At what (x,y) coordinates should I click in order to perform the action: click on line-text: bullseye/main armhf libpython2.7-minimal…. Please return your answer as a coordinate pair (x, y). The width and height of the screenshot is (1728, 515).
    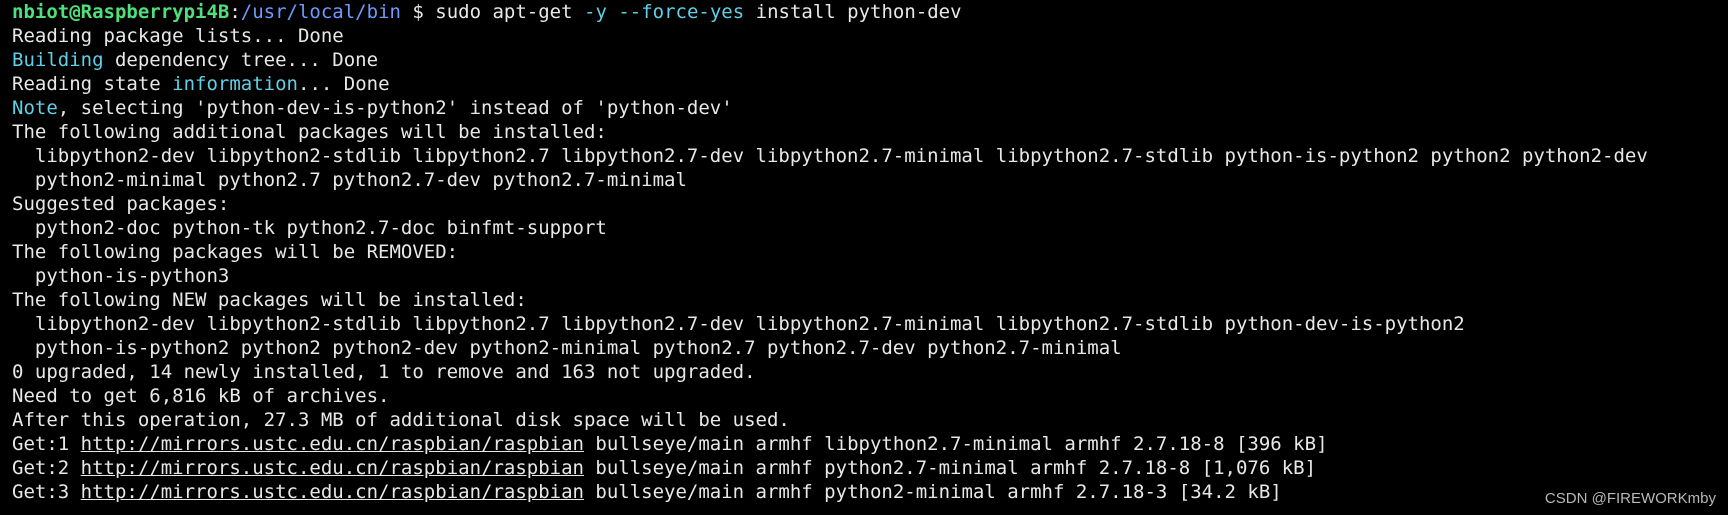
    Looking at the image, I should click on (955, 444).